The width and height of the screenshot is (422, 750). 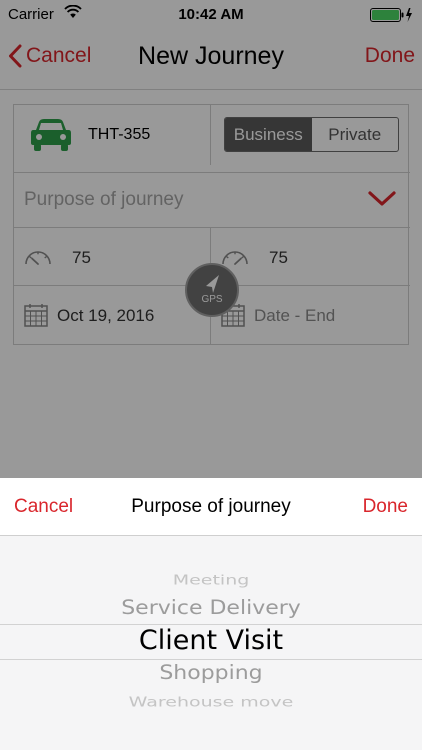 What do you see at coordinates (211, 659) in the screenshot?
I see `selection-indicator-bottom` at bounding box center [211, 659].